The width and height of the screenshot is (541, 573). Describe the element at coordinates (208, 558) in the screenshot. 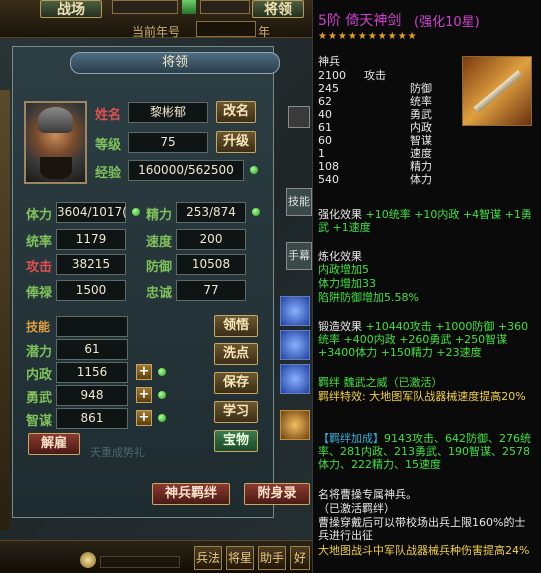

I see `bottom-tab-soldiers: 兵法` at that location.